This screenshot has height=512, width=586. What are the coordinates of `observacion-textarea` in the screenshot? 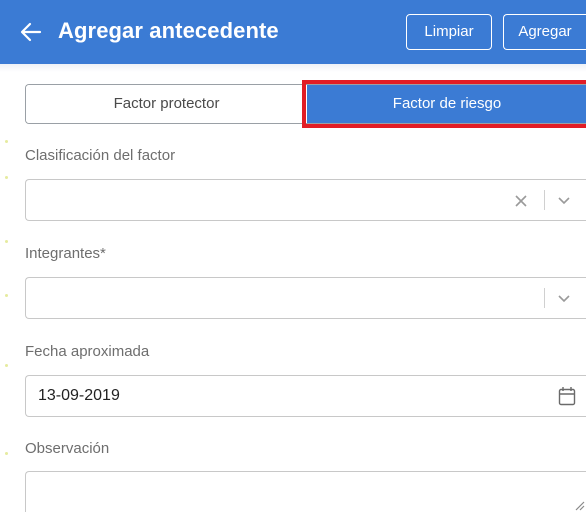 It's located at (305, 491).